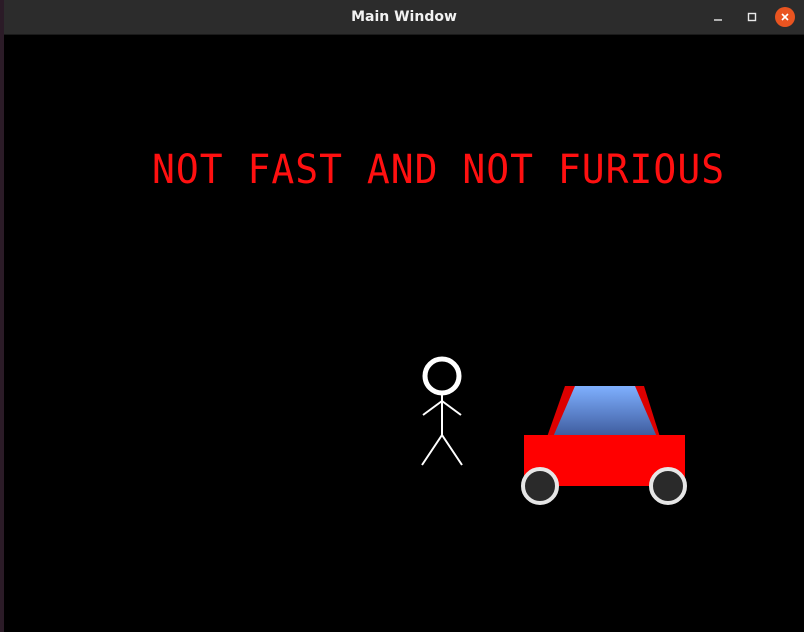 The width and height of the screenshot is (804, 632). I want to click on stick-figure-left-arm, so click(432, 408).